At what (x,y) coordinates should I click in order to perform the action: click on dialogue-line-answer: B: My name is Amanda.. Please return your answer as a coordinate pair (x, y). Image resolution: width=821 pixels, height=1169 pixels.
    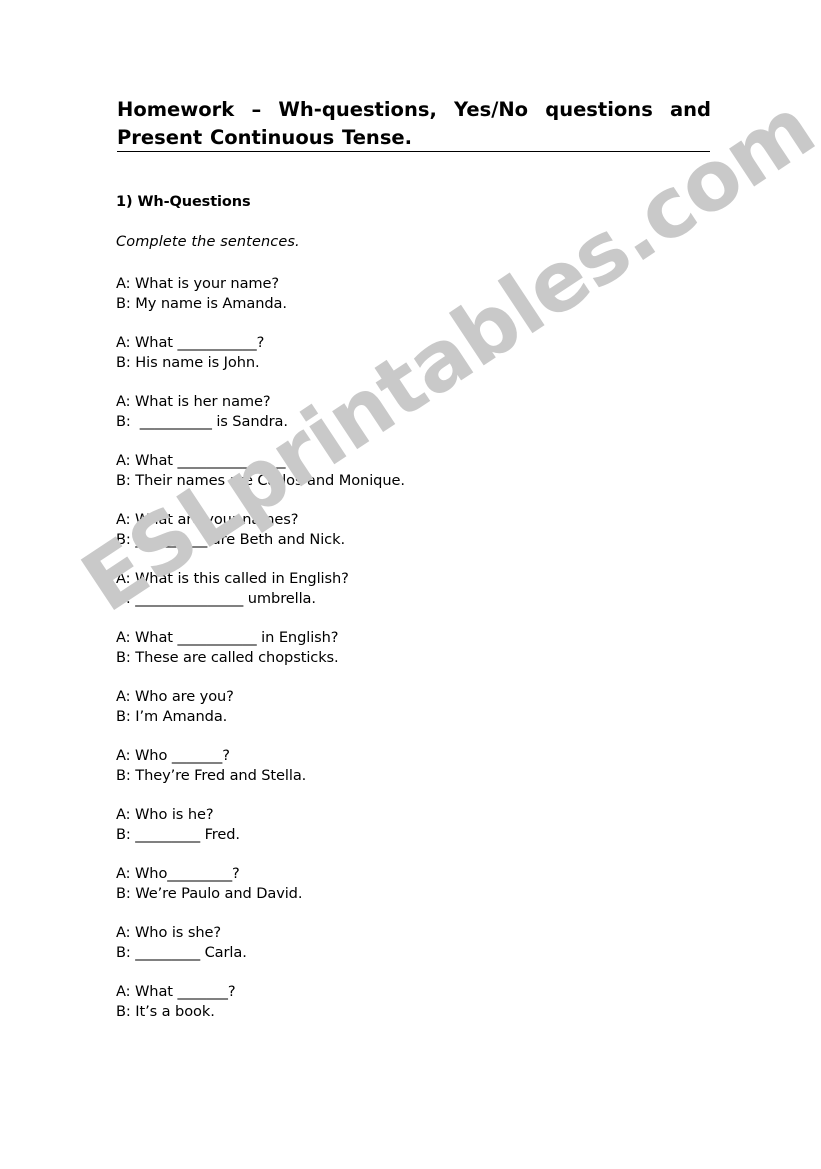
    Looking at the image, I should click on (201, 303).